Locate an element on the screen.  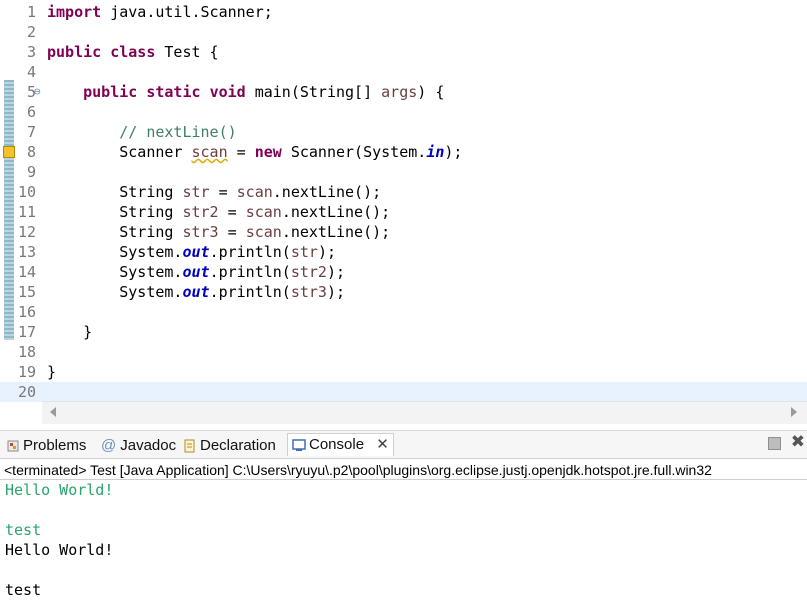
line-number: 1 is located at coordinates (31, 12).